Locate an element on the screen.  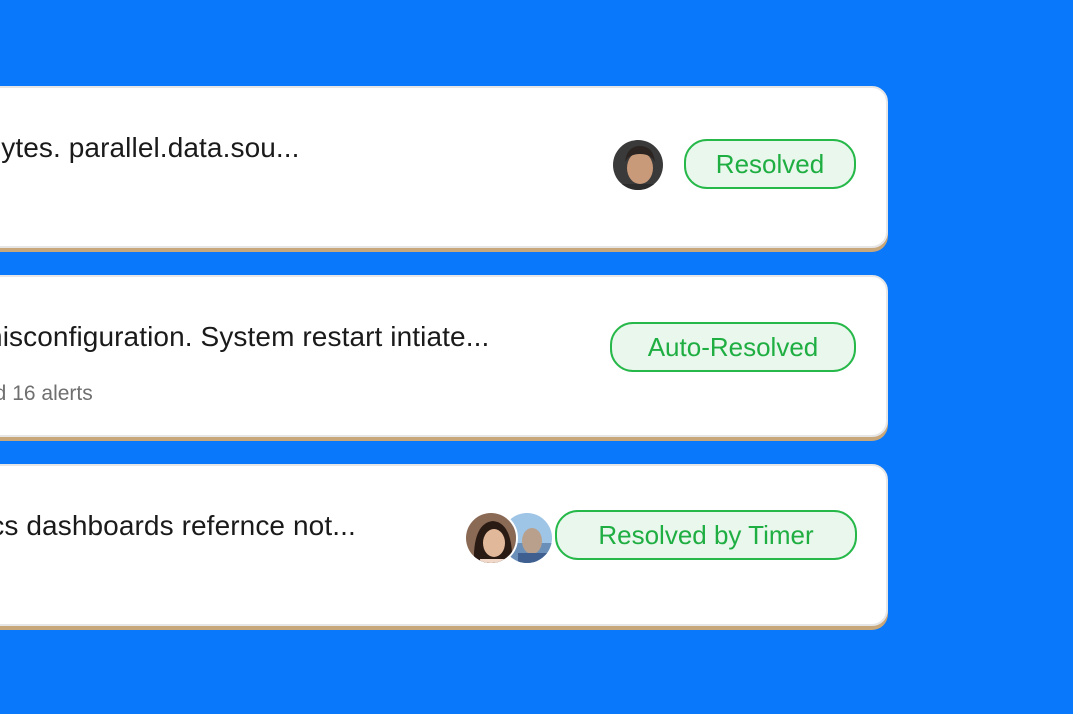
status-badge: Resolved is located at coordinates (770, 164).